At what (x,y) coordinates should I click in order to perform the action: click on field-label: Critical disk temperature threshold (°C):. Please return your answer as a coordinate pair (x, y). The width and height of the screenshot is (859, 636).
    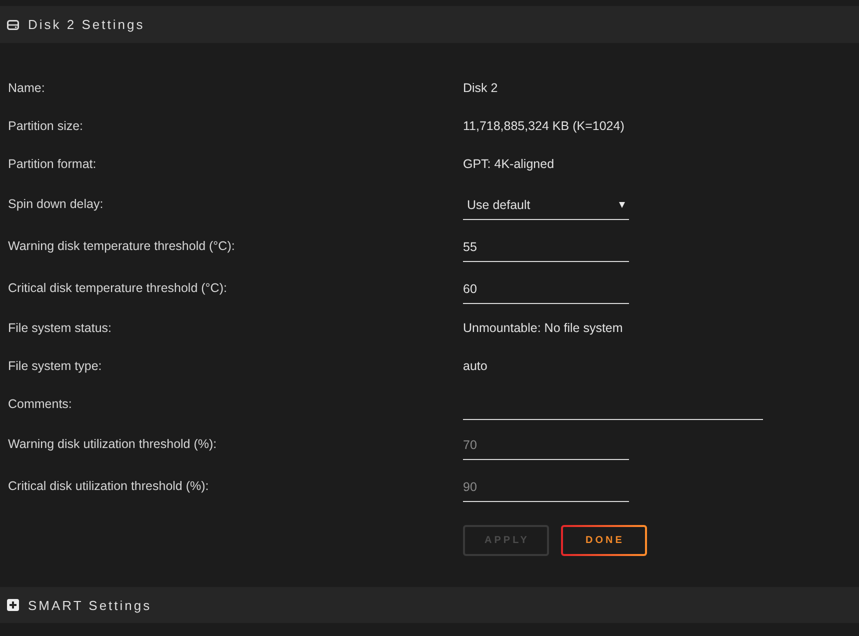
    Looking at the image, I should click on (117, 288).